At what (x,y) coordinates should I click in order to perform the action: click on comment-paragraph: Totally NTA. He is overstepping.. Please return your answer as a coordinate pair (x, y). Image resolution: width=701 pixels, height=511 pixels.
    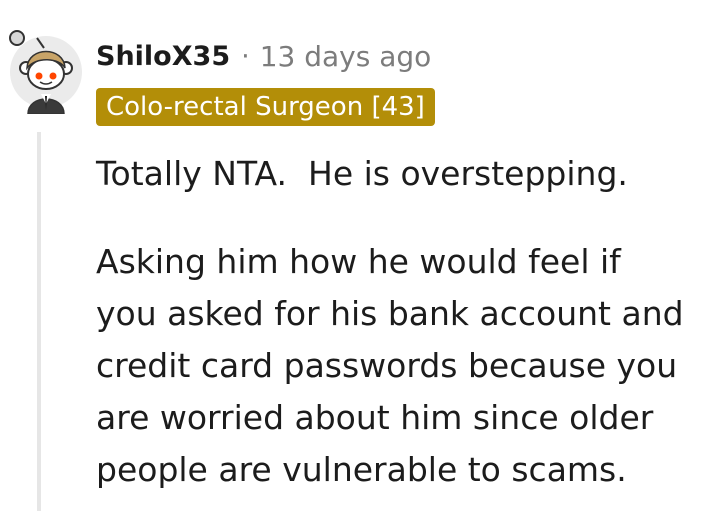
    Looking at the image, I should click on (362, 173).